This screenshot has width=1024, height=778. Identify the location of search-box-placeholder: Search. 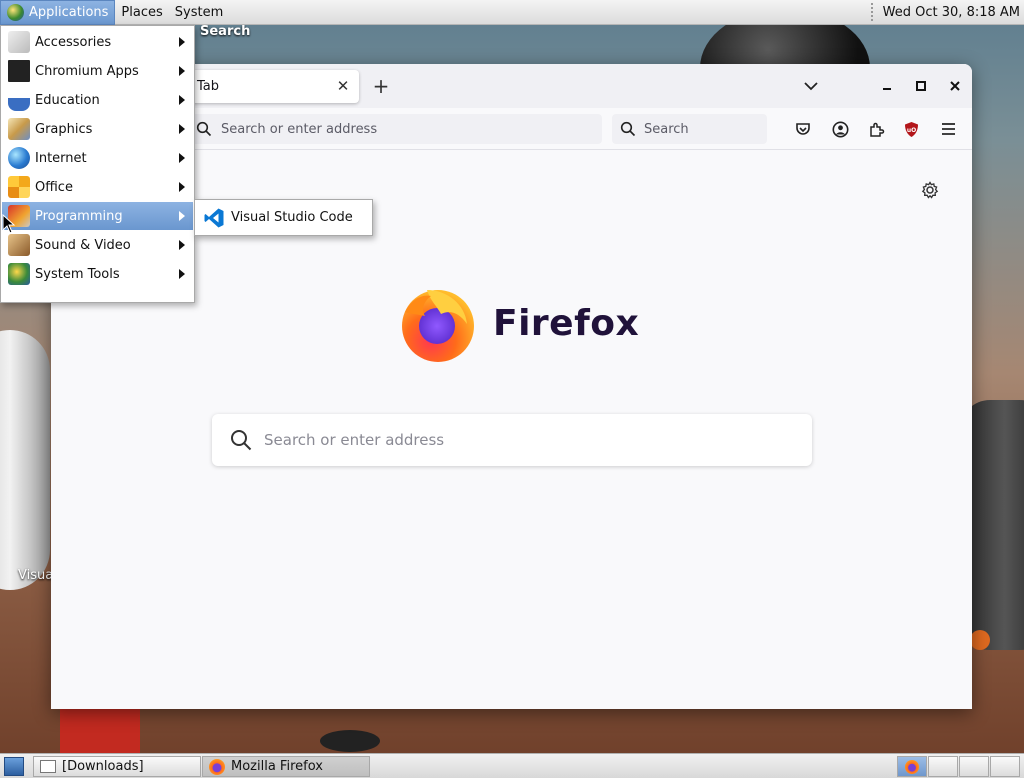
(666, 129).